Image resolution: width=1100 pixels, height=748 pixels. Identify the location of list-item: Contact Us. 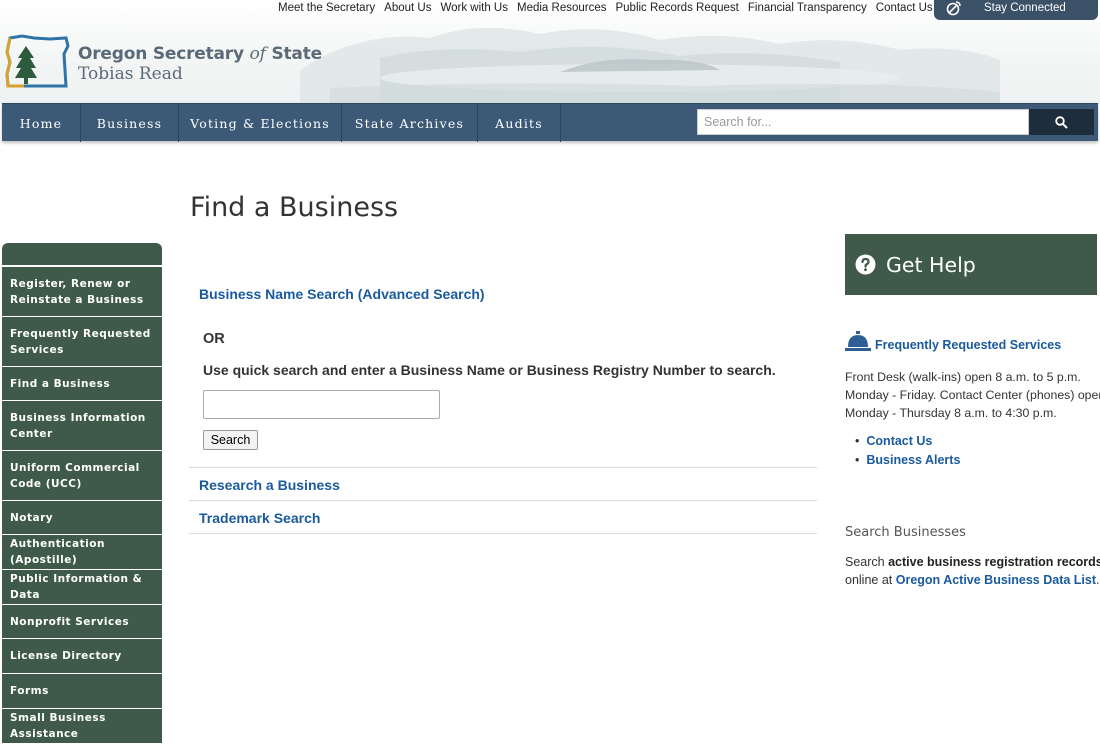
(907, 441).